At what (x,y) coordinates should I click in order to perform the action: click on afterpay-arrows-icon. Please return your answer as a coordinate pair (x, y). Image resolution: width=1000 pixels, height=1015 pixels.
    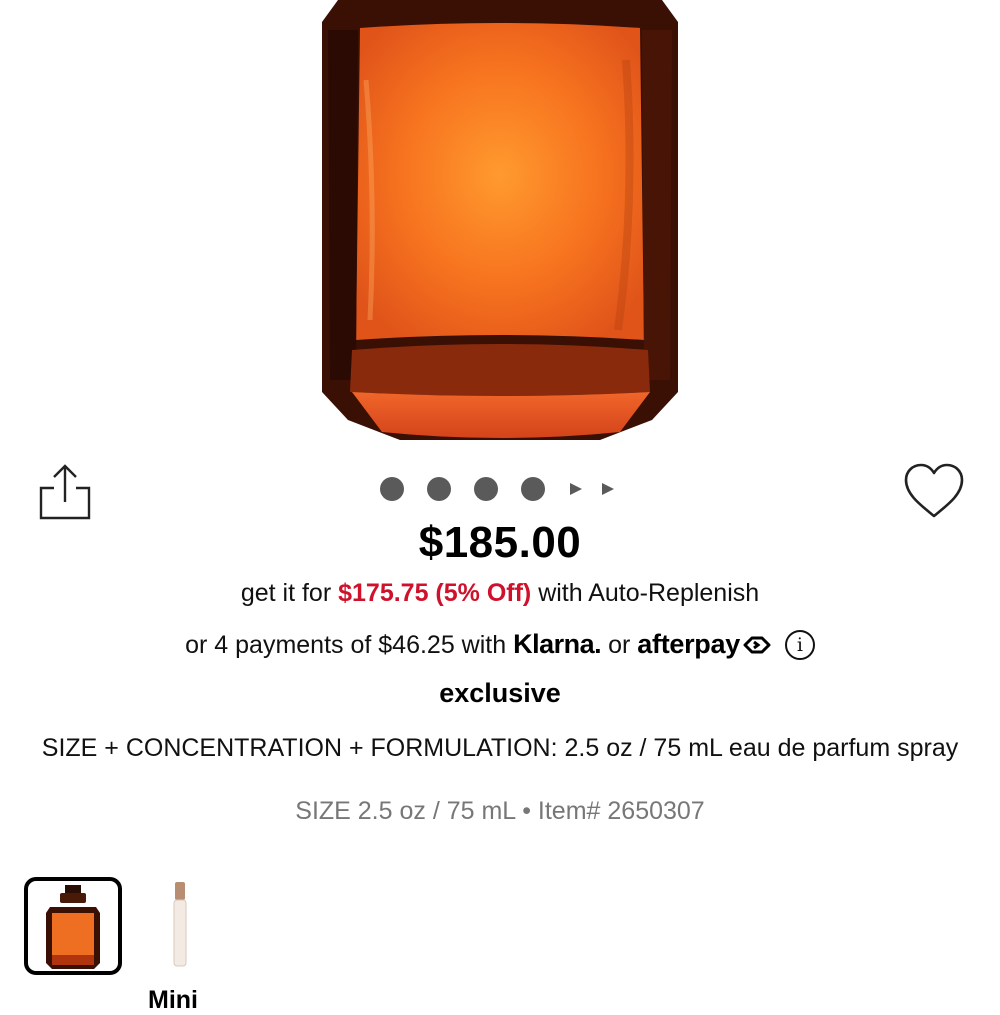
    Looking at the image, I should click on (757, 645).